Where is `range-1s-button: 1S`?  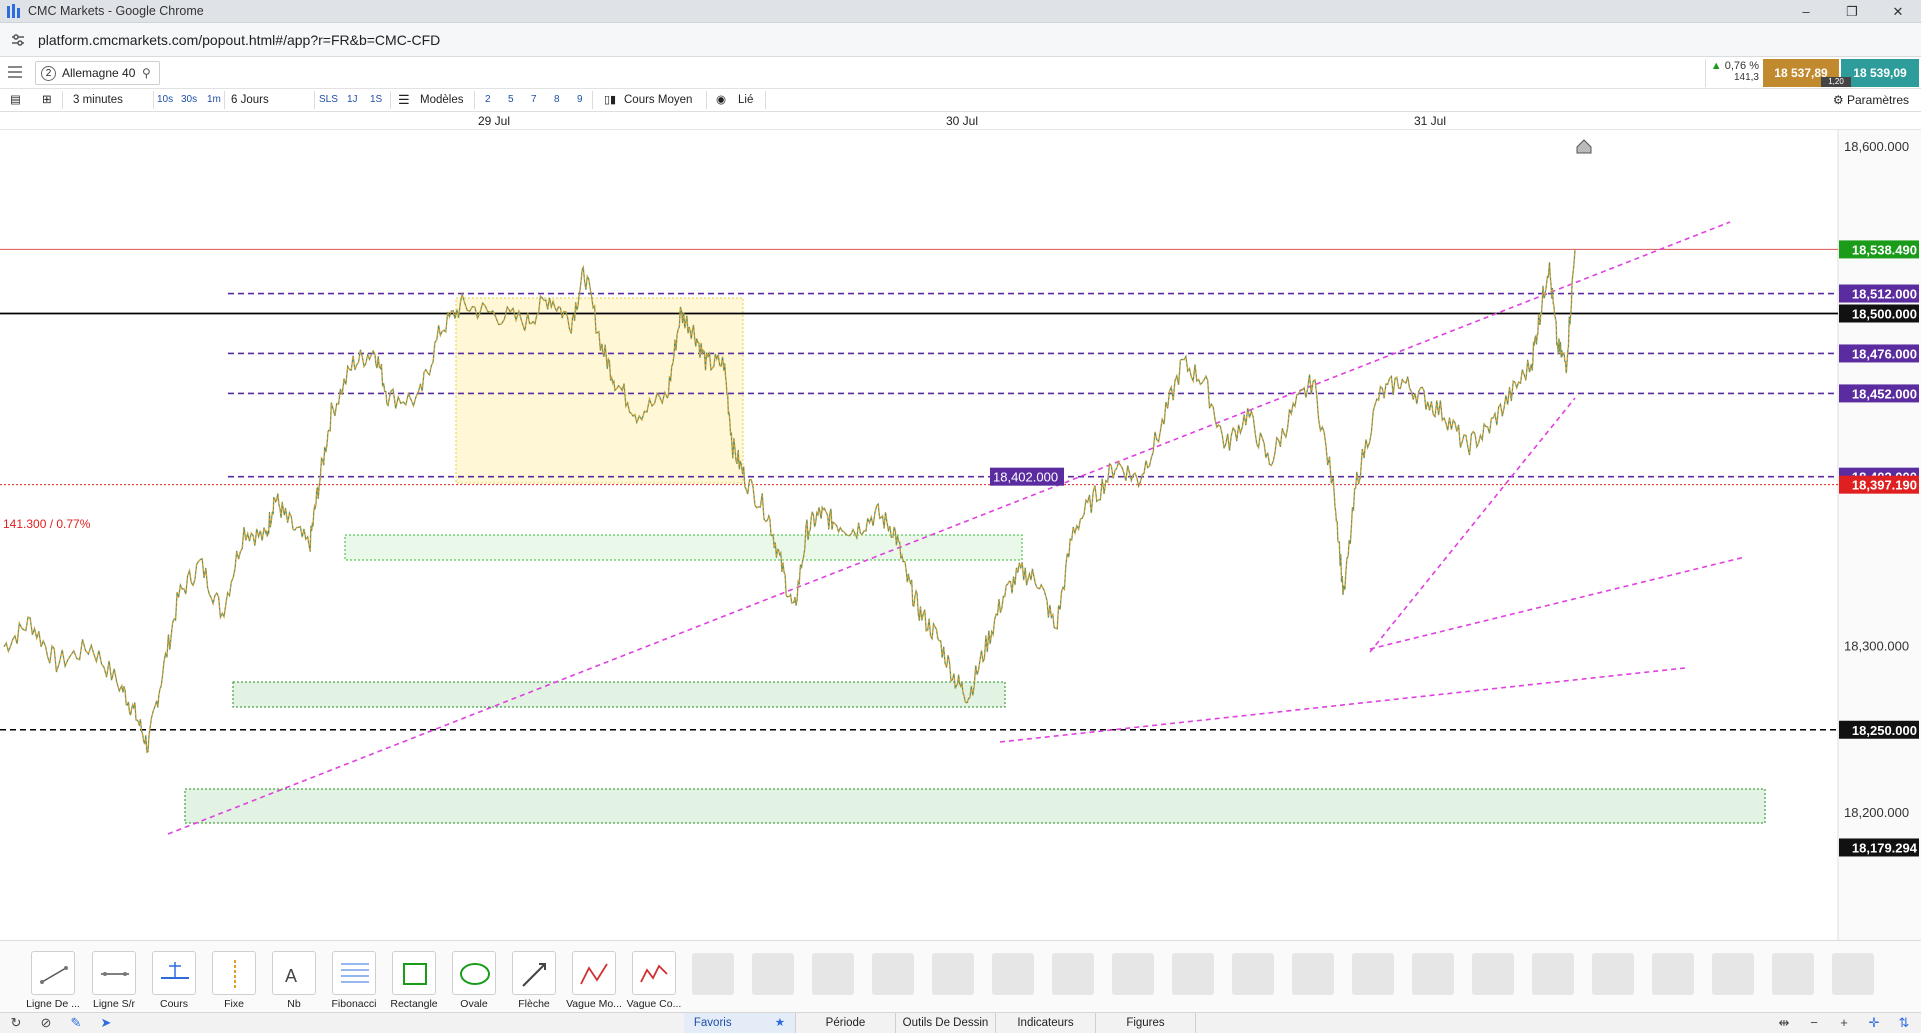
range-1s-button: 1S is located at coordinates (376, 100).